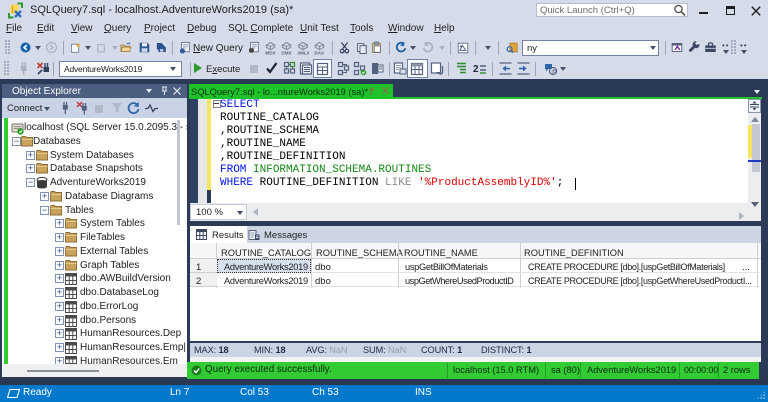 This screenshot has width=768, height=402. Describe the element at coordinates (476, 69) in the screenshot. I see `svg-text: 2` at that location.